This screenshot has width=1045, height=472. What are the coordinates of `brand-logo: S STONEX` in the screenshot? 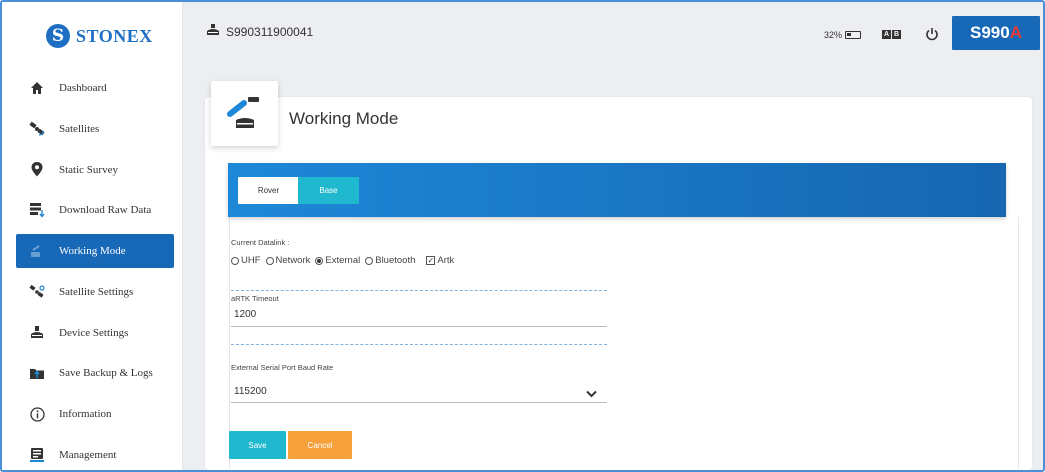 It's located at (99, 36).